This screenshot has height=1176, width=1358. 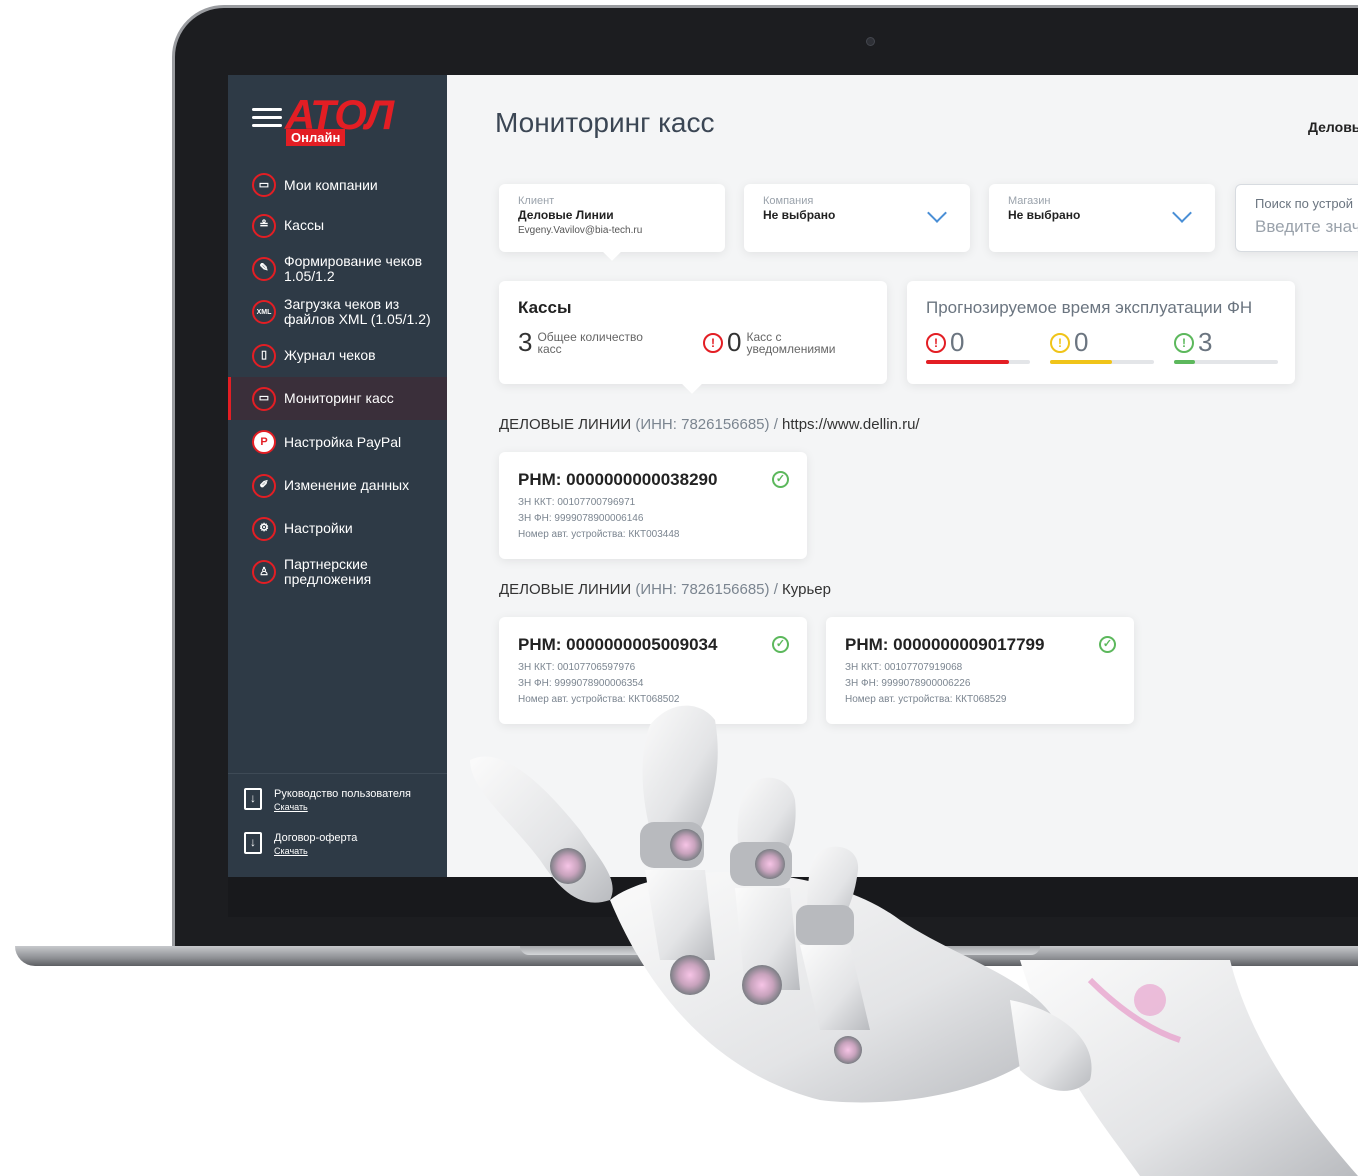 I want to click on device-rnm: РНМ: 0000000005009034, so click(x=618, y=644).